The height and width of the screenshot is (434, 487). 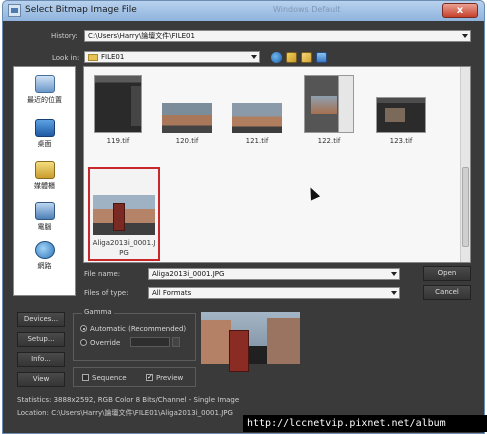 What do you see at coordinates (138, 329) in the screenshot?
I see `gamma-automatic-label: Automatic (Recommended)` at bounding box center [138, 329].